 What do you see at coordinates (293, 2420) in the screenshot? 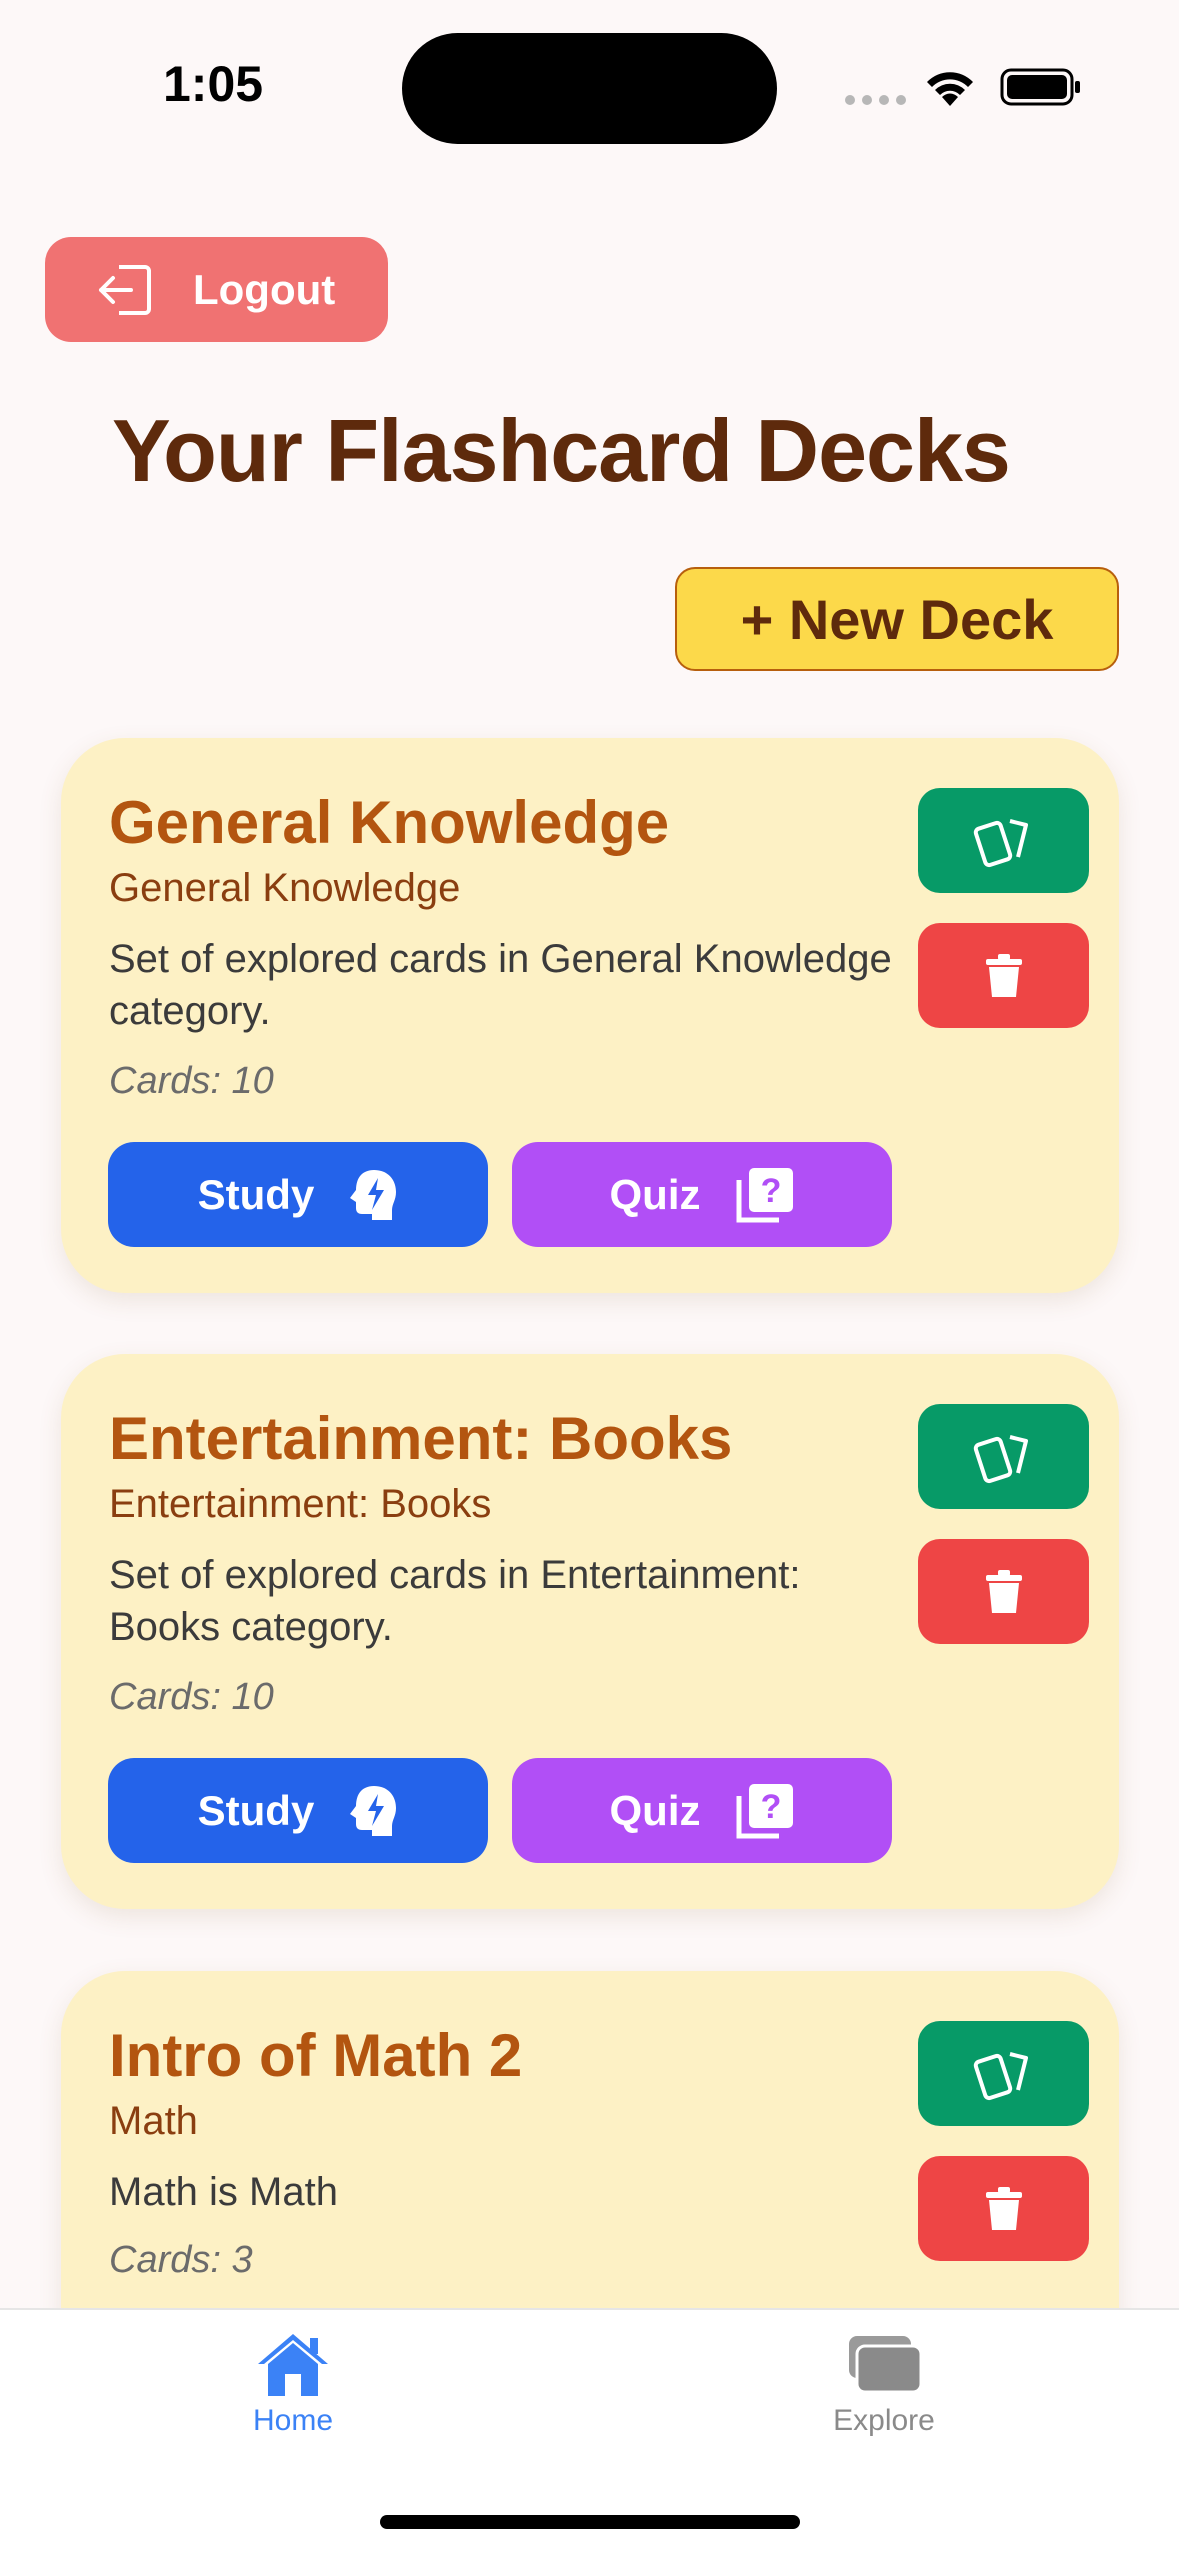
I see `tab-home-label: Home` at bounding box center [293, 2420].